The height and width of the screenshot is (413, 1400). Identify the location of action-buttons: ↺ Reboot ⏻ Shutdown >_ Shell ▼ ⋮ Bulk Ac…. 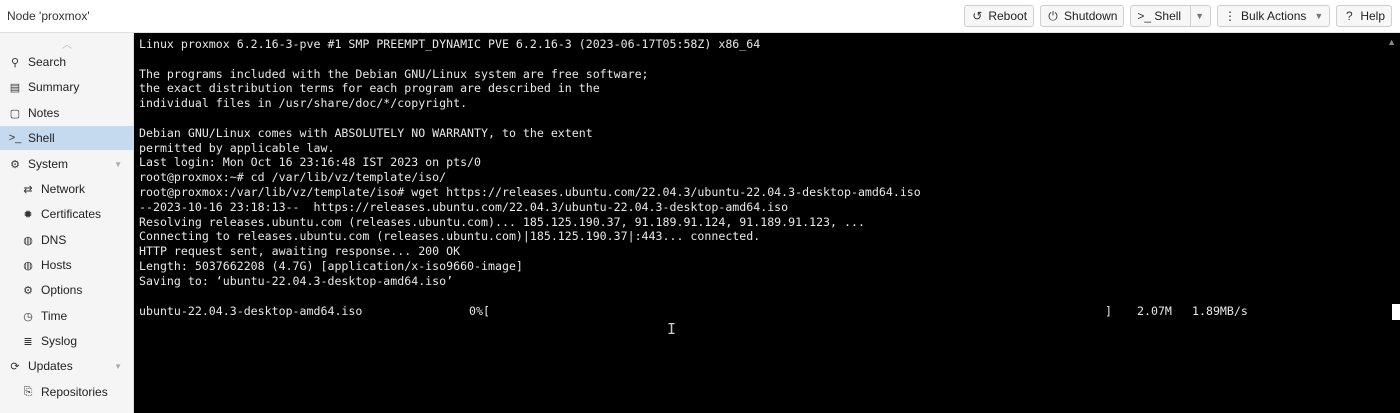
(1178, 16).